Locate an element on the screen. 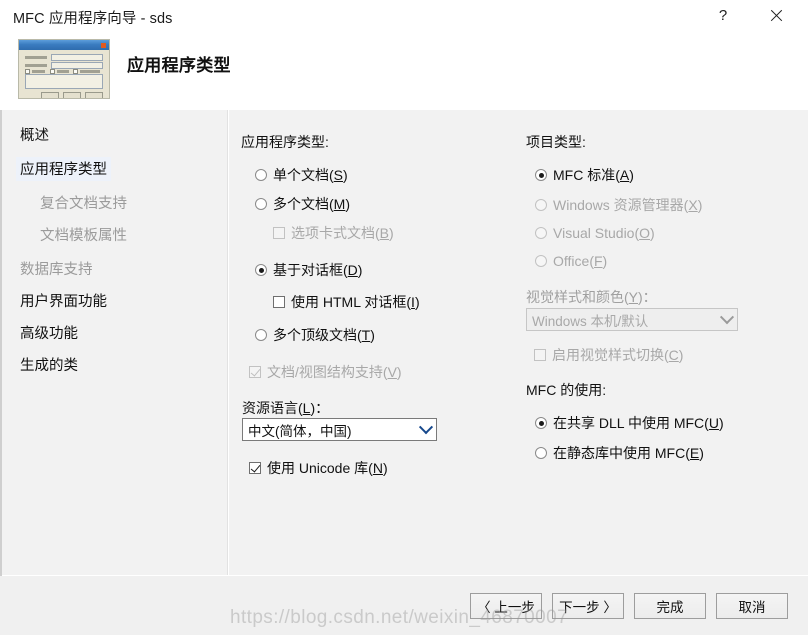  radio-windows-explorer: Windows 资源管理器(X) is located at coordinates (618, 205).